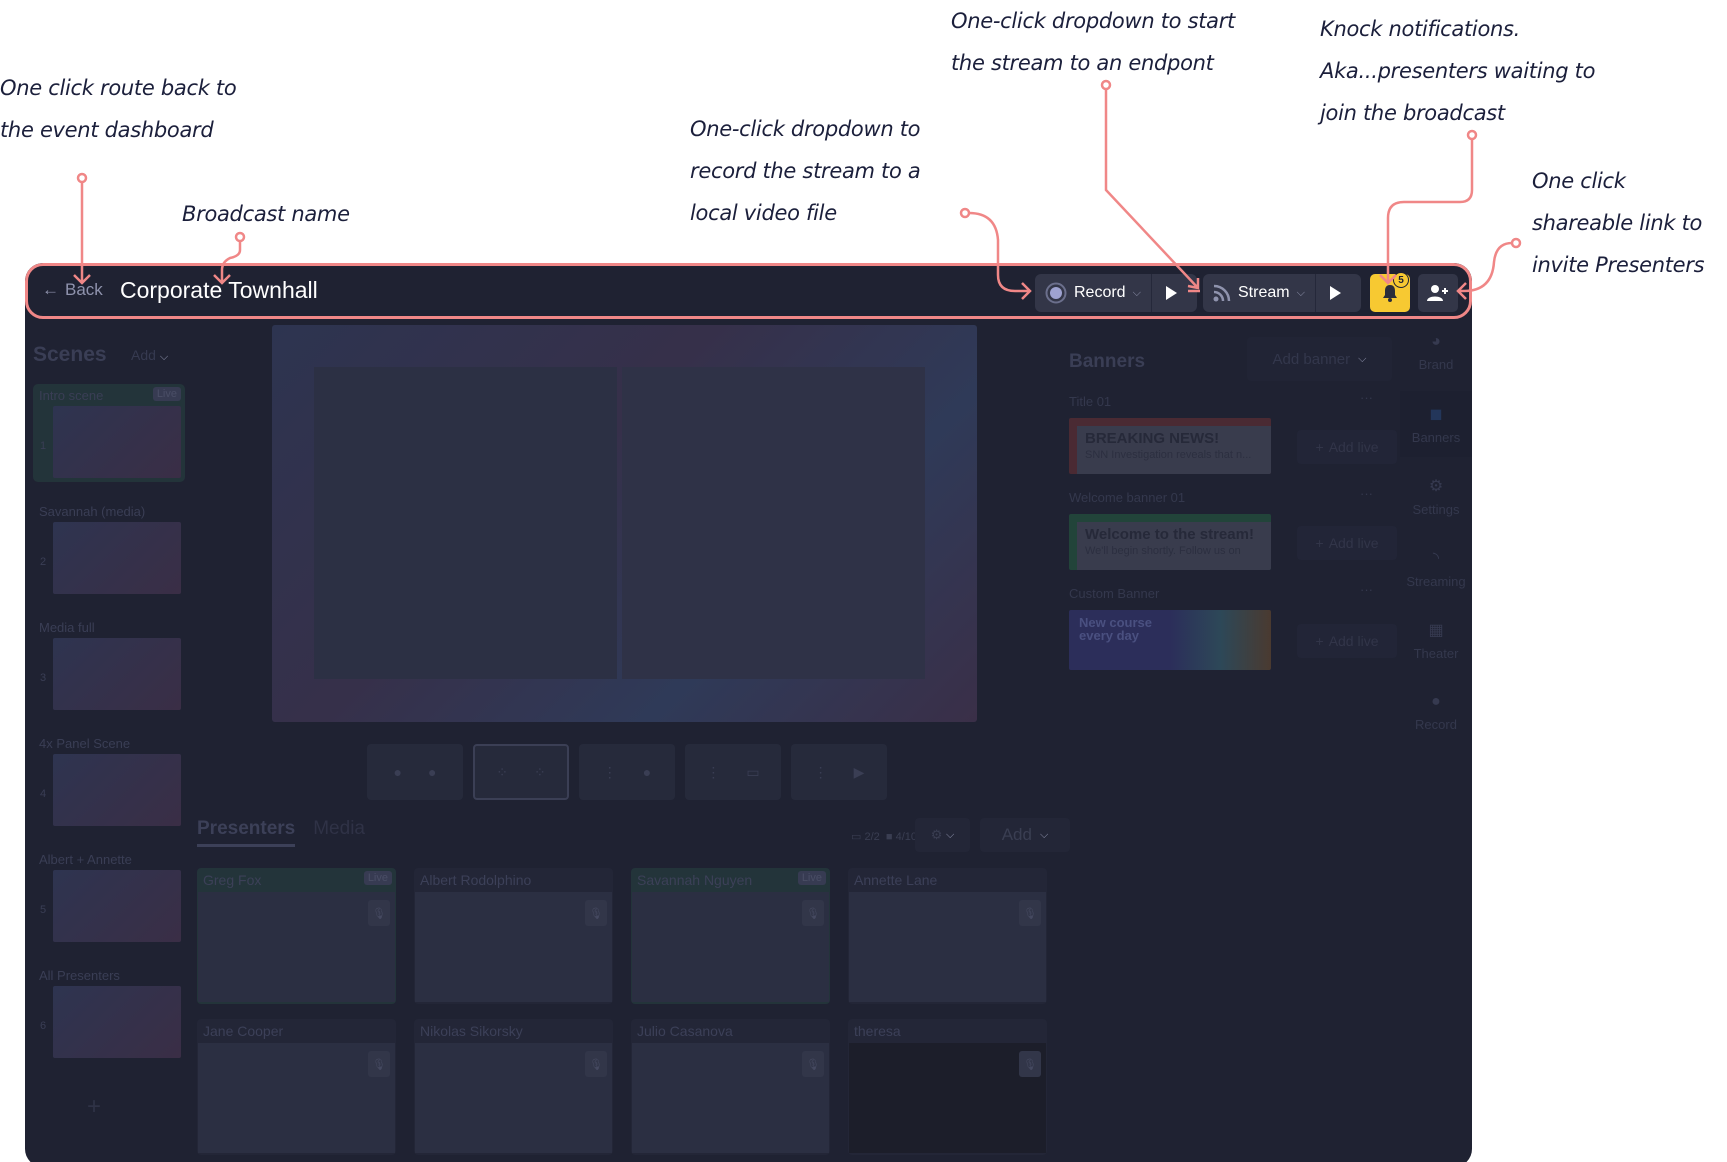 The width and height of the screenshot is (1727, 1162). I want to click on presenter-card: Julio Casanova 🎙, so click(730, 1087).